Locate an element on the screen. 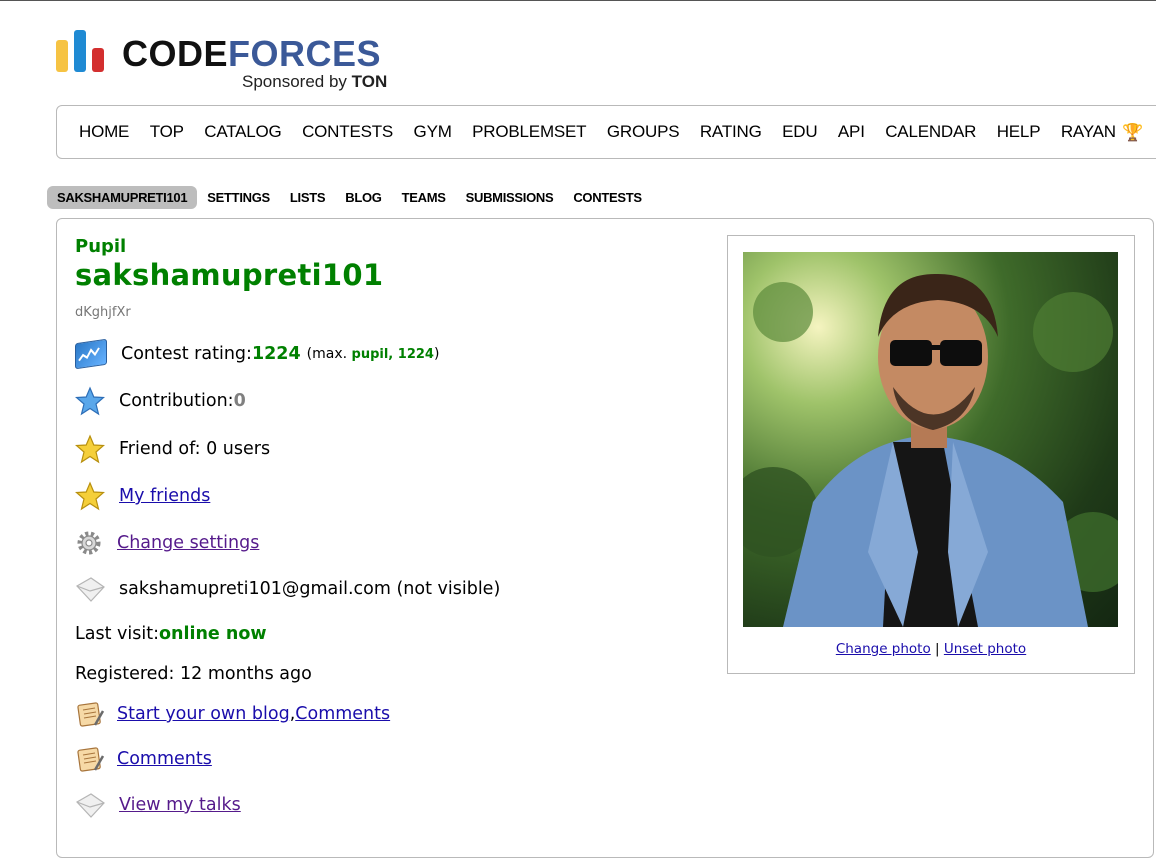 This screenshot has height=858, width=1156. tab-contests: CONTESTS is located at coordinates (607, 197).